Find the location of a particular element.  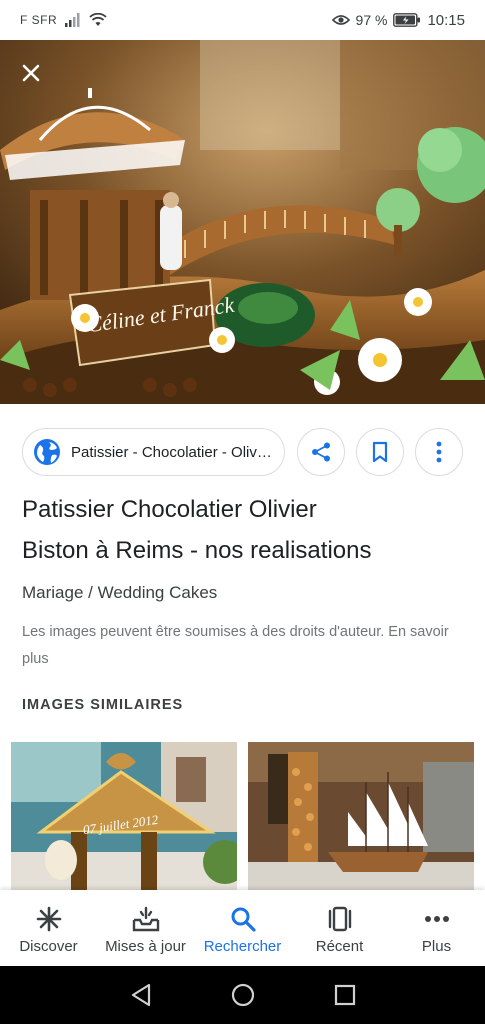

wifi-icon is located at coordinates (98, 19).